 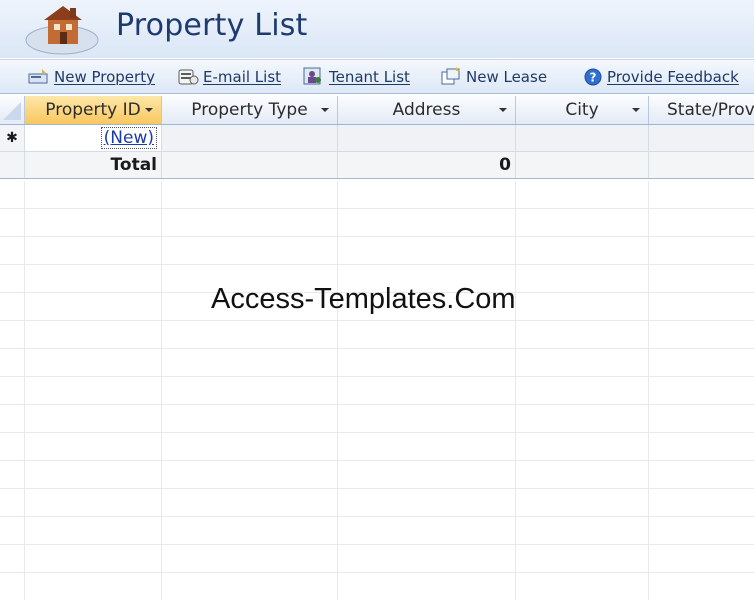 What do you see at coordinates (369, 77) in the screenshot?
I see `tenant-list-label: Tenant List` at bounding box center [369, 77].